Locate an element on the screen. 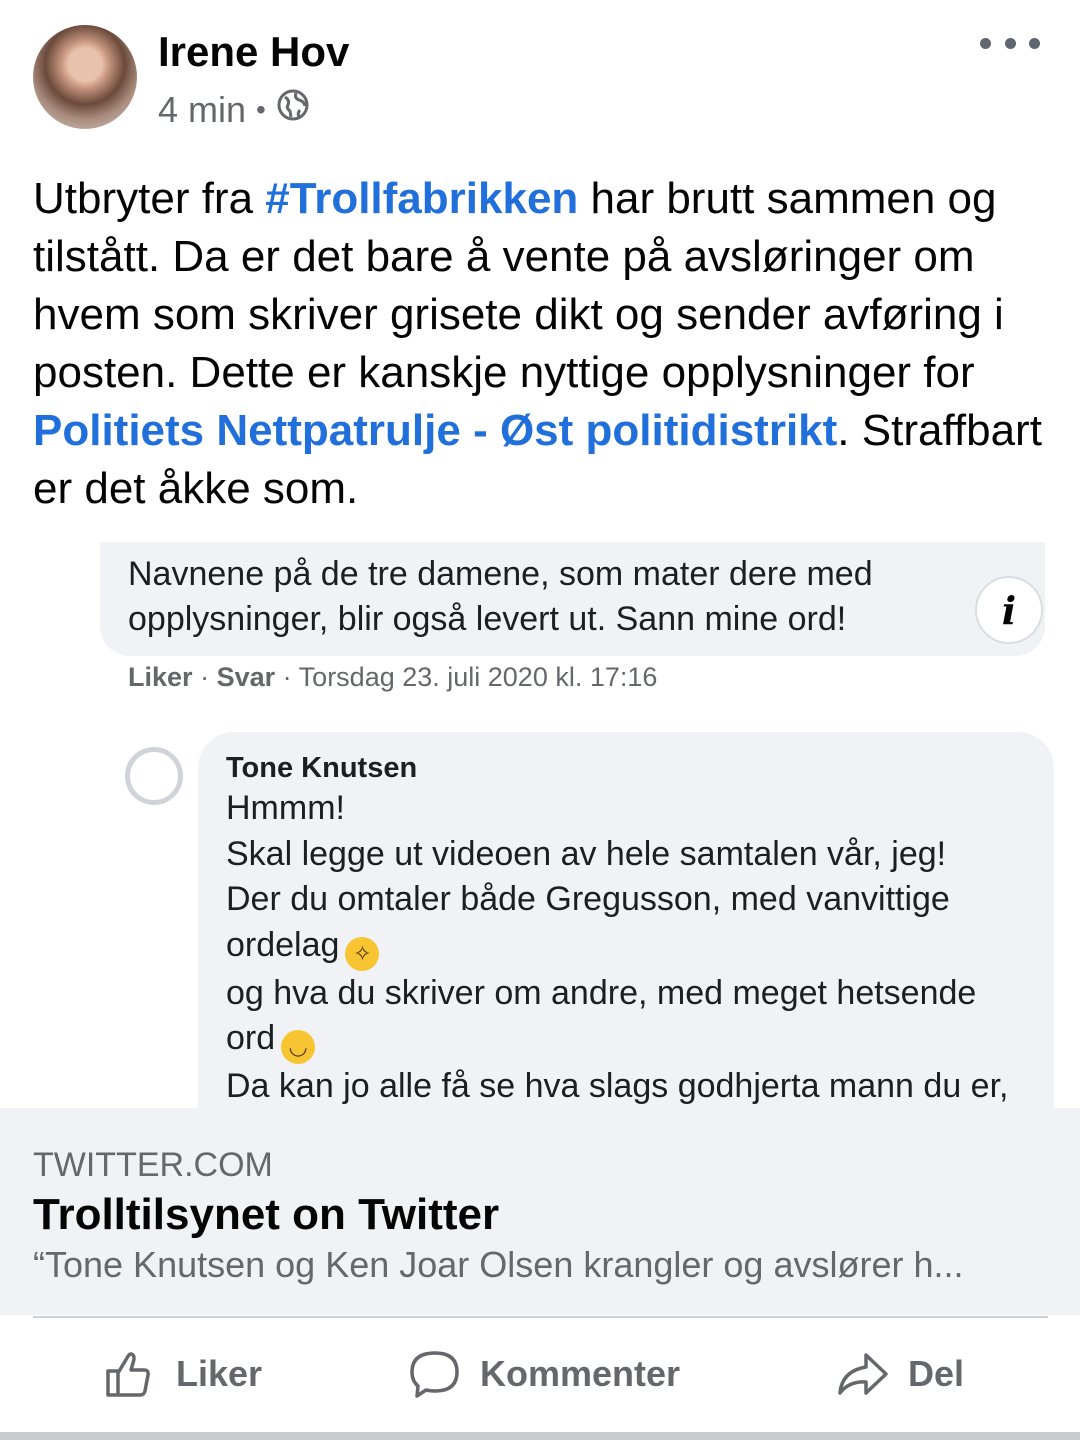 The height and width of the screenshot is (1440, 1080). share-arrow-icon is located at coordinates (863, 1374).